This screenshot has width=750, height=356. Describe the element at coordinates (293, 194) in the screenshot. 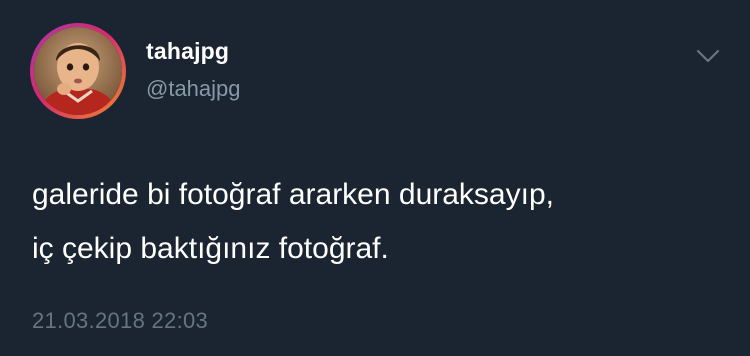

I see `tweet-text-line: galeride bi fotoğraf ararken duraksayıp,` at that location.